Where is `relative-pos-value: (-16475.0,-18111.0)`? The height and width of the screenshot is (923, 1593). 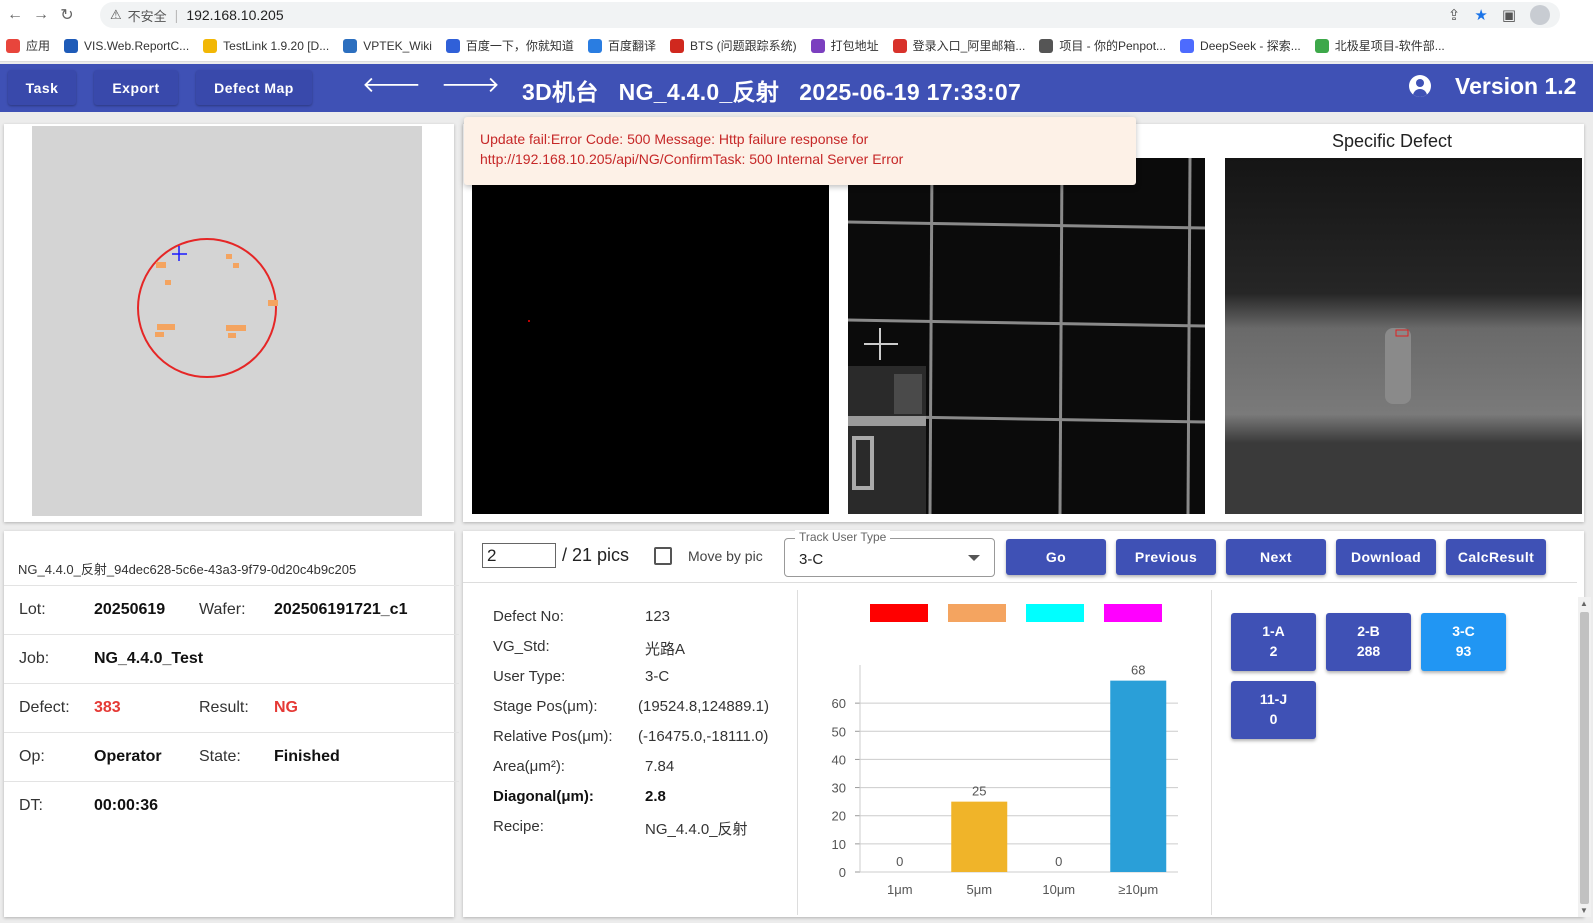
relative-pos-value: (-16475.0,-18111.0) is located at coordinates (703, 736).